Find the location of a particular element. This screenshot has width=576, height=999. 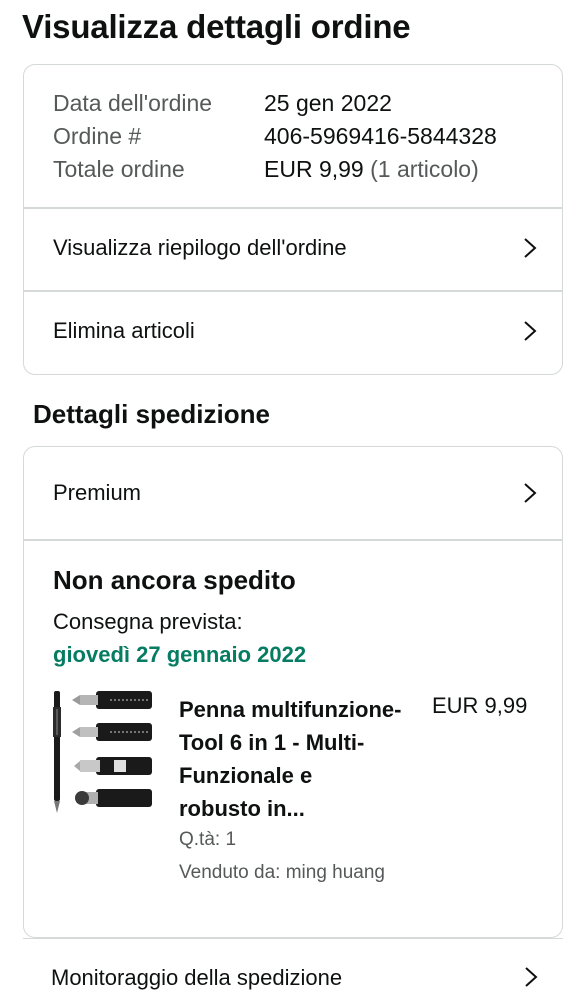

product-quantity: Q.tà: 1 is located at coordinates (208, 839).